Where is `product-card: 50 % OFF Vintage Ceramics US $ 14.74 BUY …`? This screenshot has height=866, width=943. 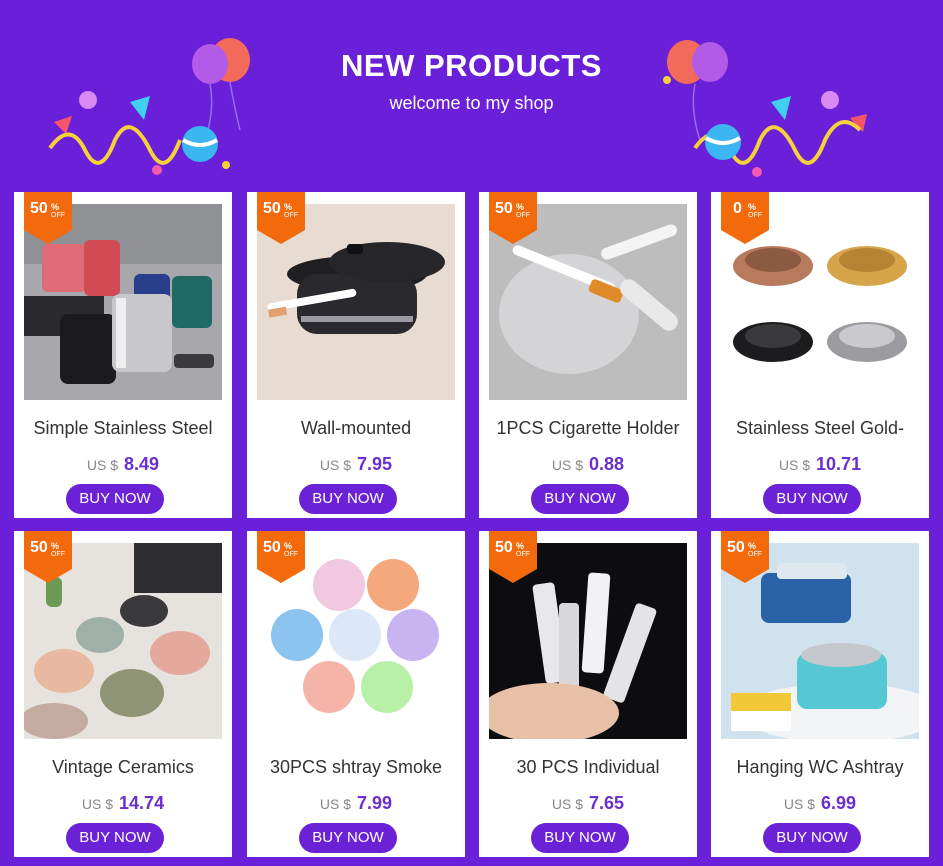 product-card: 50 % OFF Vintage Ceramics US $ 14.74 BUY … is located at coordinates (123, 694).